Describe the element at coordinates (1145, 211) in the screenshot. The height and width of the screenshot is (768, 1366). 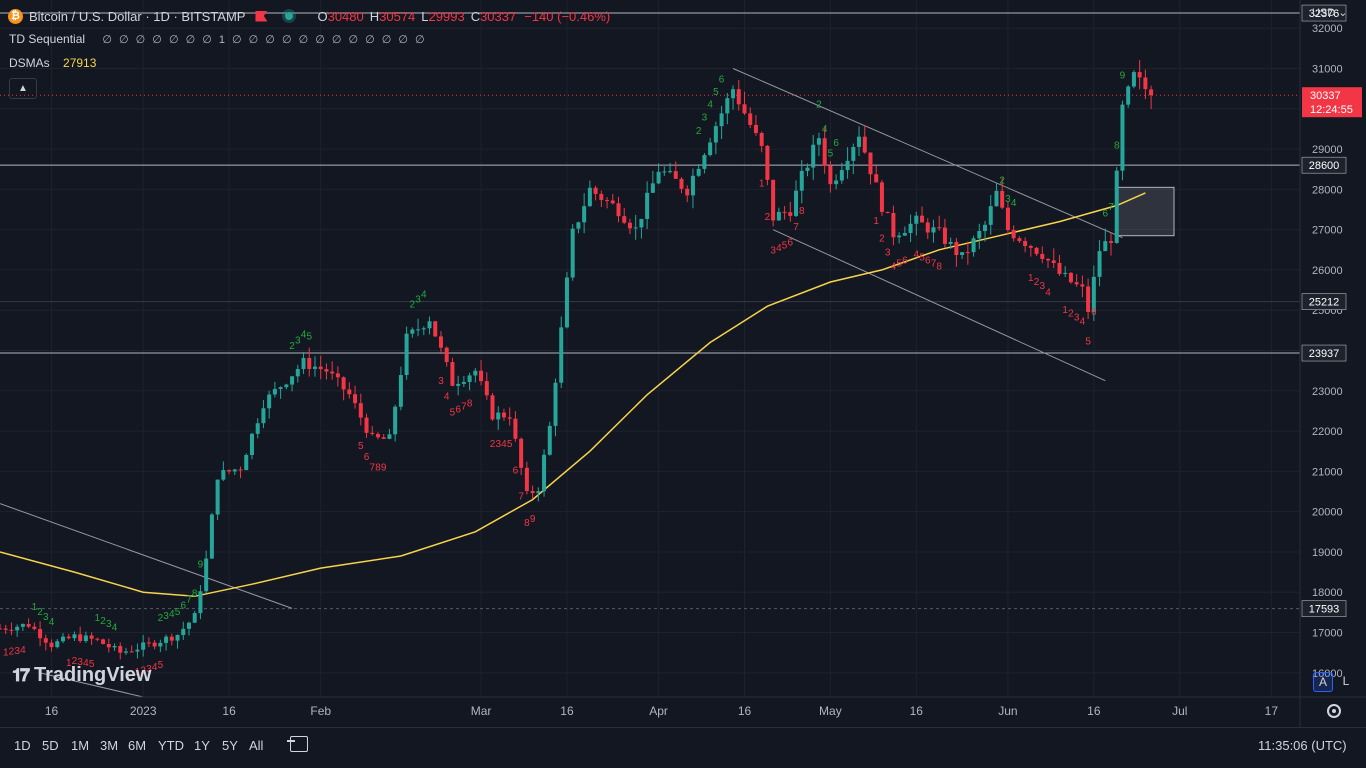
I see `target-box` at that location.